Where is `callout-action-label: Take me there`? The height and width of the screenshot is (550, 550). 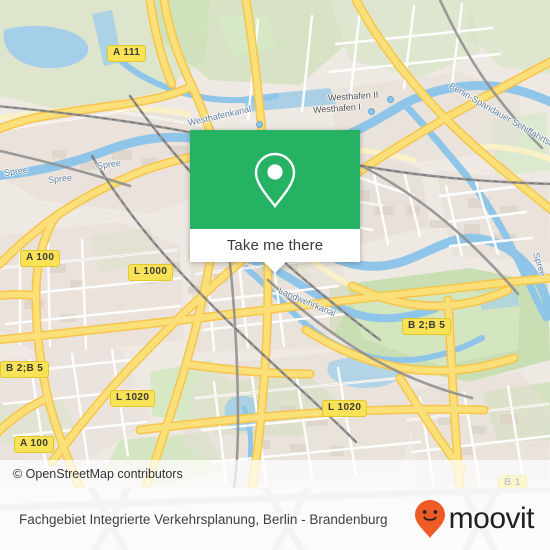 callout-action-label: Take me there is located at coordinates (275, 245).